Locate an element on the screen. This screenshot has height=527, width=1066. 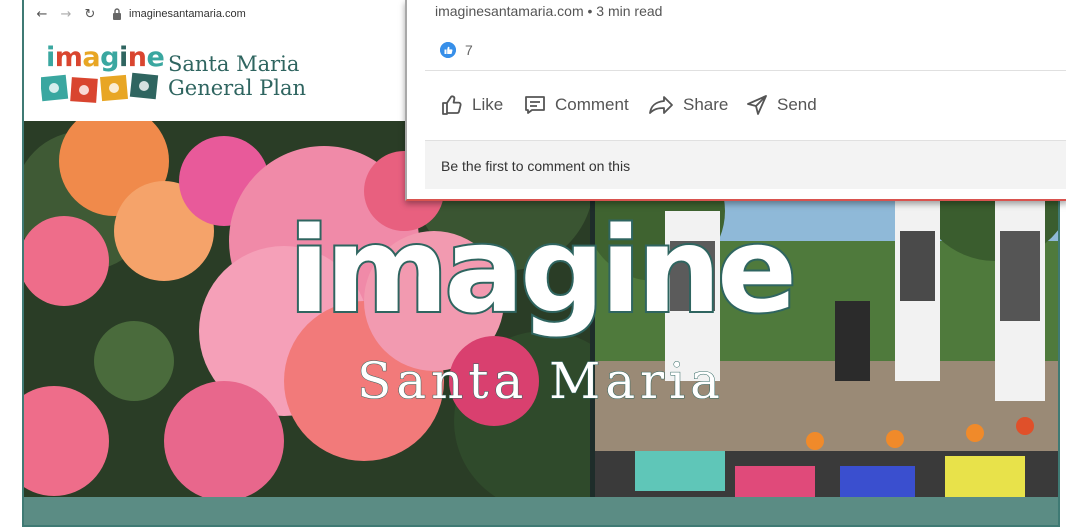
reload-icon: ↻ is located at coordinates (90, 15).